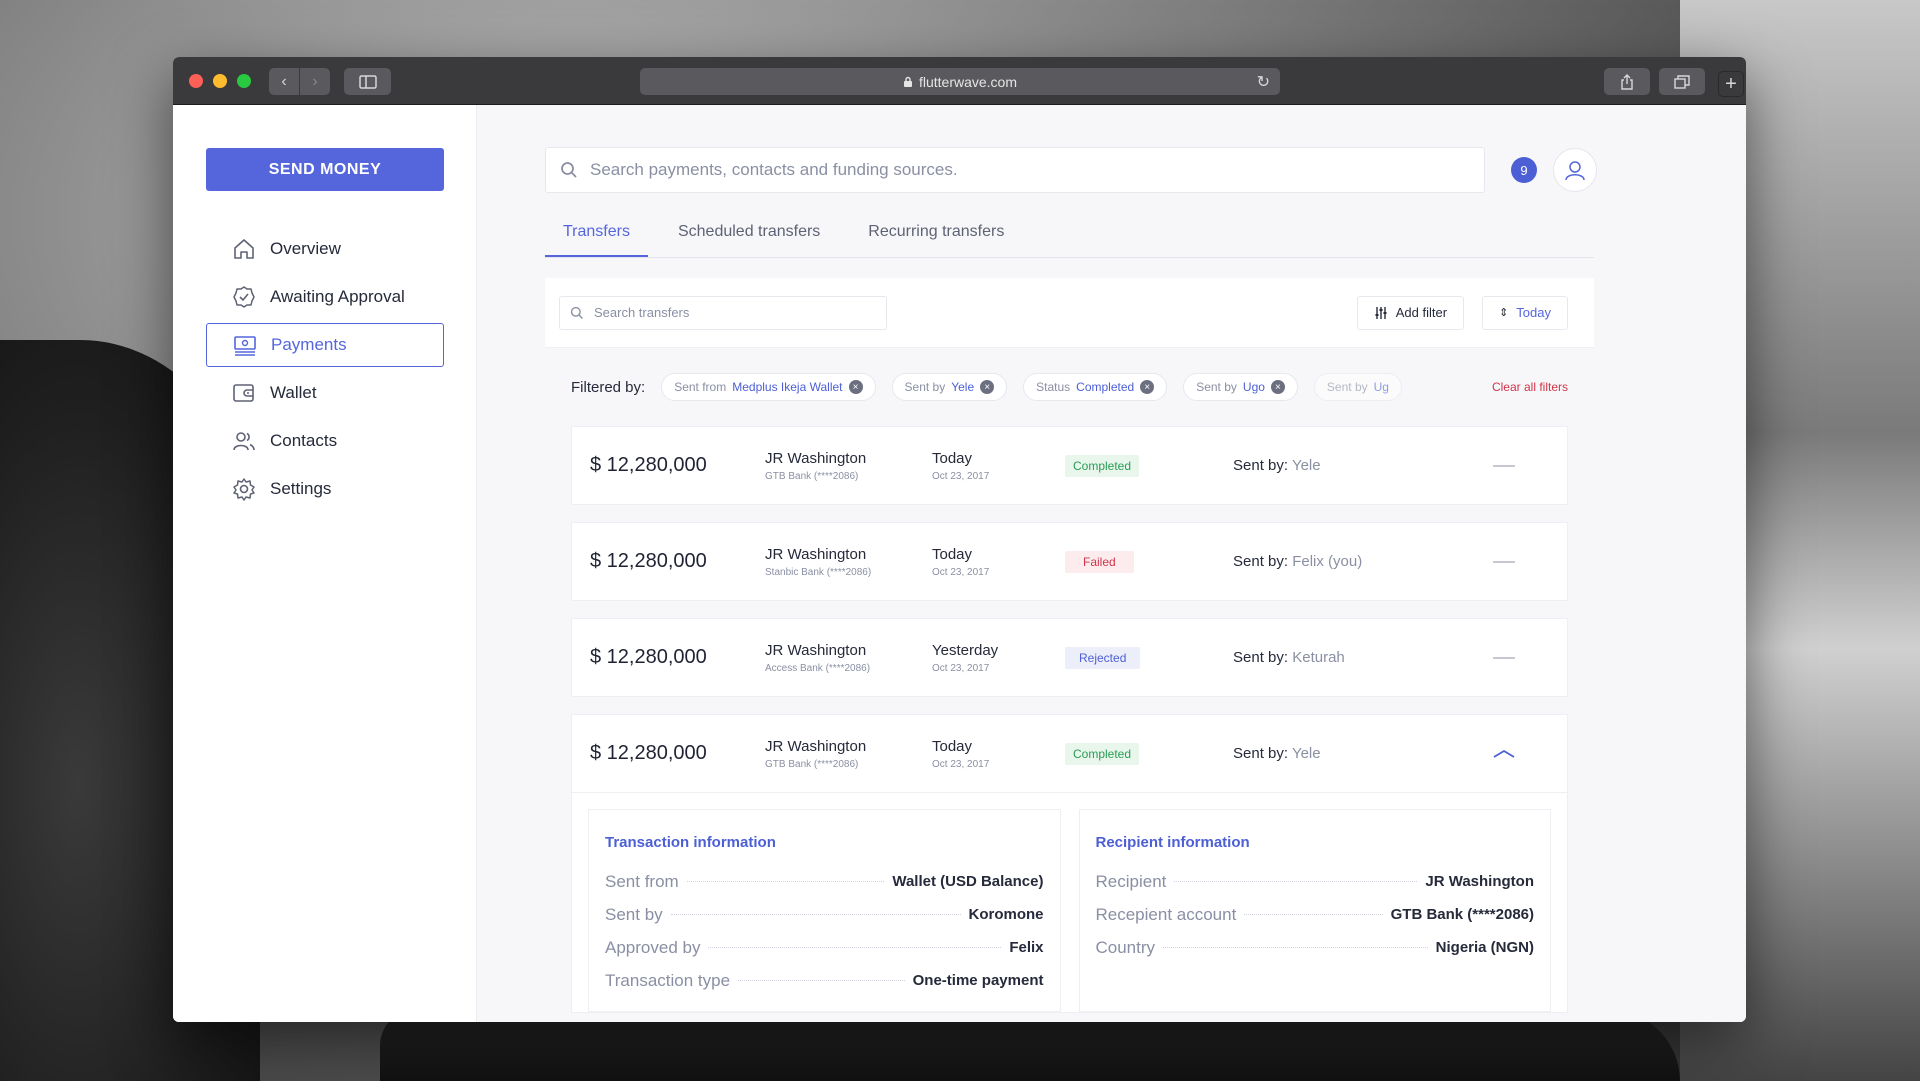 This screenshot has width=1920, height=1081. Describe the element at coordinates (220, 81) in the screenshot. I see `minimize-window-button` at that location.